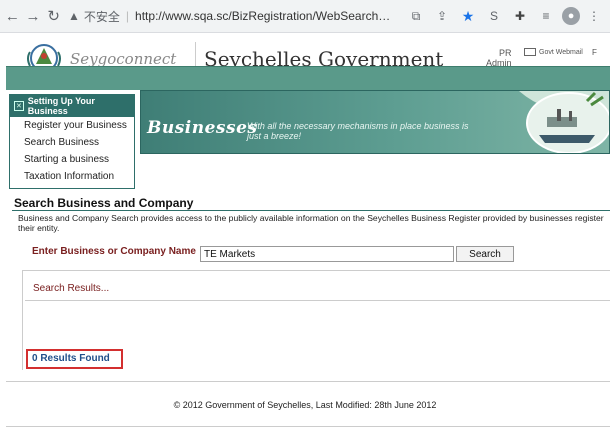 The width and height of the screenshot is (610, 433). I want to click on govt-webmail-label: Govt Webmail, so click(561, 52).